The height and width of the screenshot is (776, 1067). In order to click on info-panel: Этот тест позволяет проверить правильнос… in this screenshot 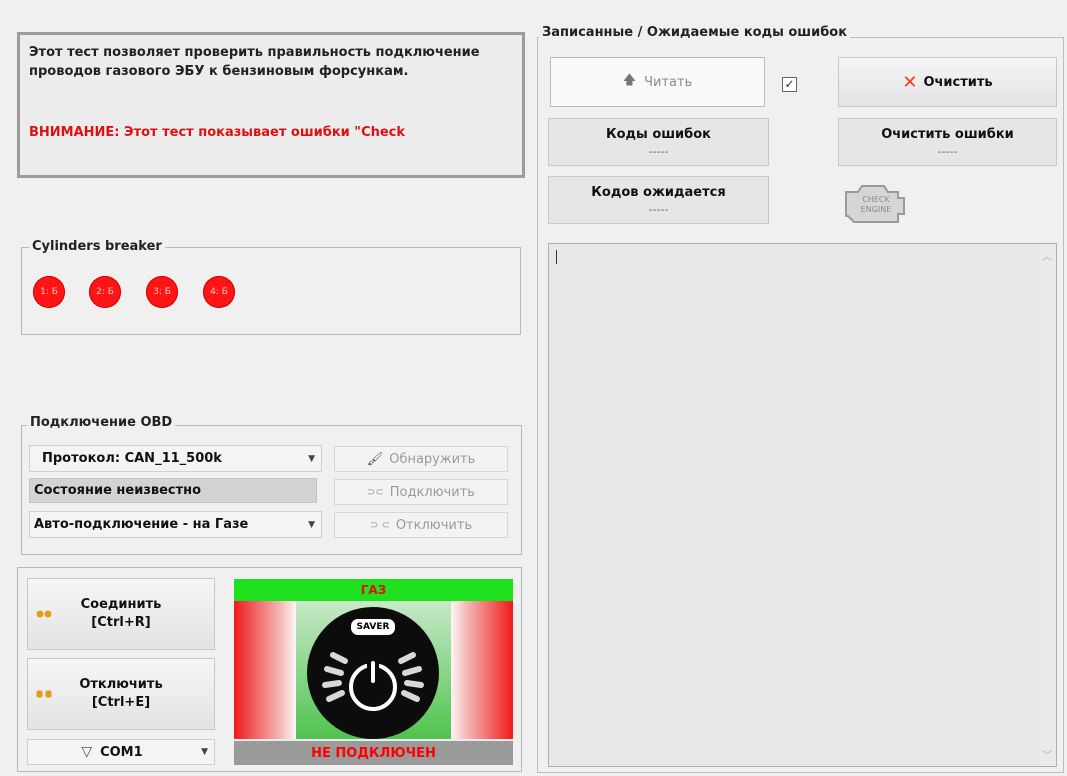, I will do `click(271, 105)`.